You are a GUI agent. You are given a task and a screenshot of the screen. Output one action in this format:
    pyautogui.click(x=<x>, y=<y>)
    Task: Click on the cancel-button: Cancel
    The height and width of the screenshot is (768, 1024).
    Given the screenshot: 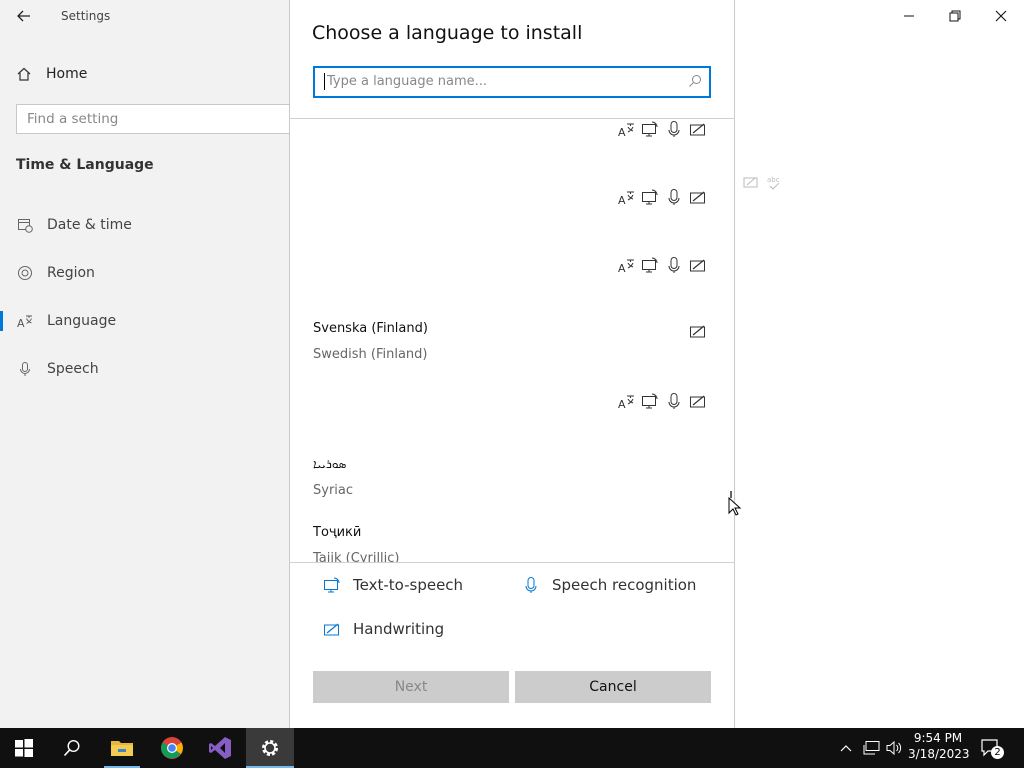 What is the action you would take?
    pyautogui.click(x=613, y=687)
    